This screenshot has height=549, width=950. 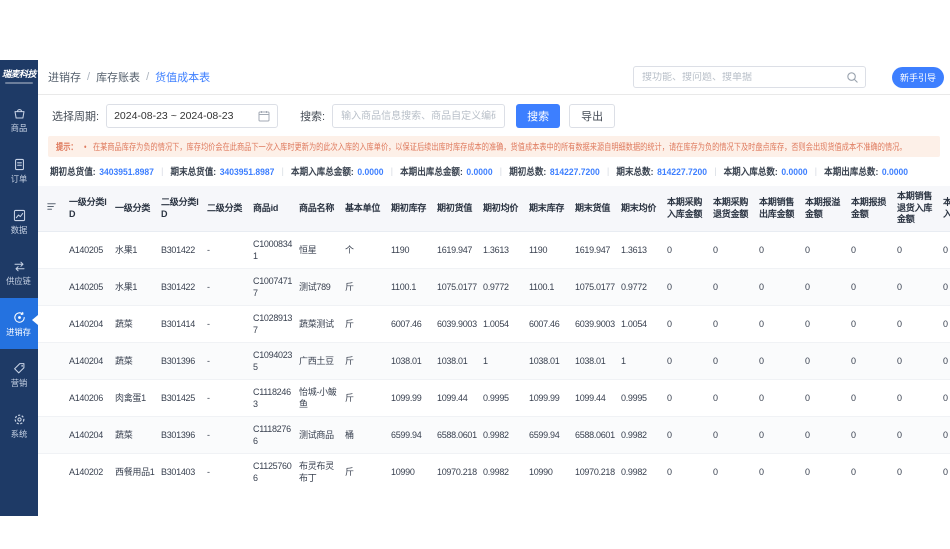 I want to click on topbar-right: 新手引导, so click(x=788, y=77).